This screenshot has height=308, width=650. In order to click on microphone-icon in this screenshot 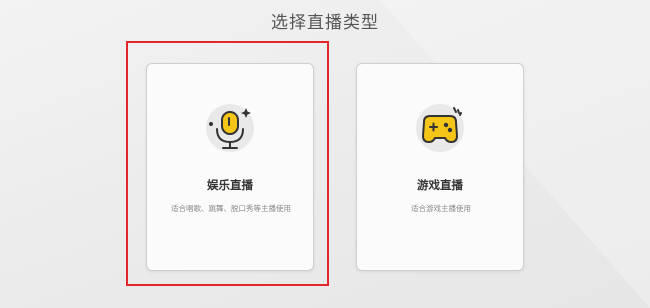, I will do `click(230, 128)`.